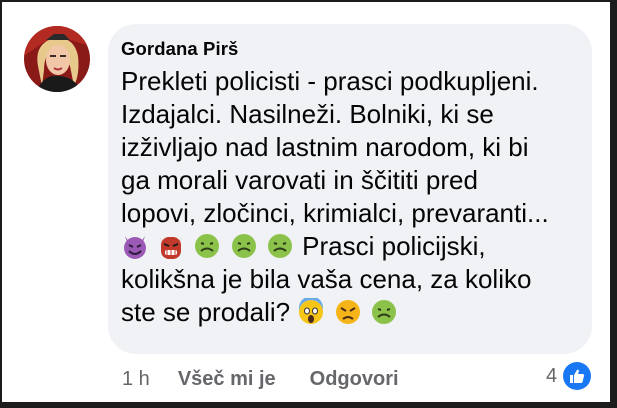 The height and width of the screenshot is (408, 617). I want to click on reactions-summary: 4, so click(569, 376).